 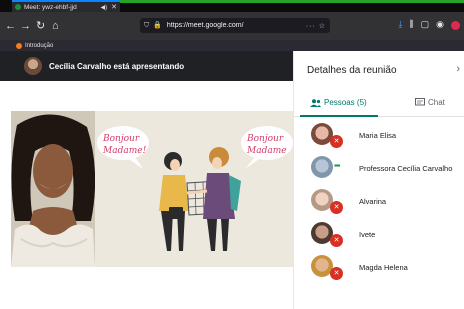 What do you see at coordinates (322, 167) in the screenshot?
I see `participant-avatar` at bounding box center [322, 167].